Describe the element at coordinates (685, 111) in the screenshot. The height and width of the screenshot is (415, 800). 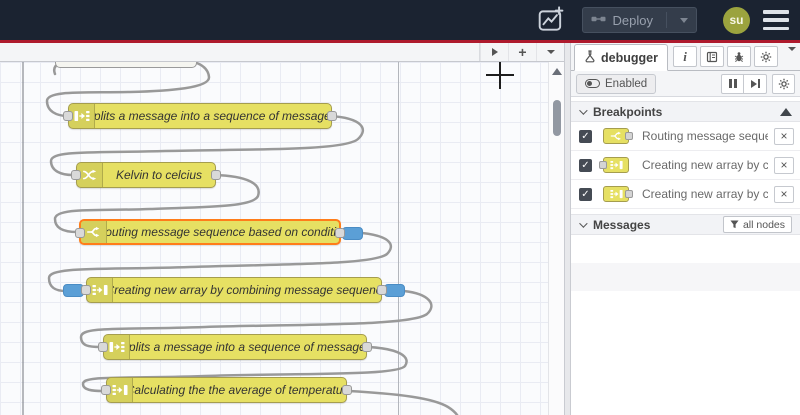
I see `breakpoints-section-header: Breakpoints` at that location.